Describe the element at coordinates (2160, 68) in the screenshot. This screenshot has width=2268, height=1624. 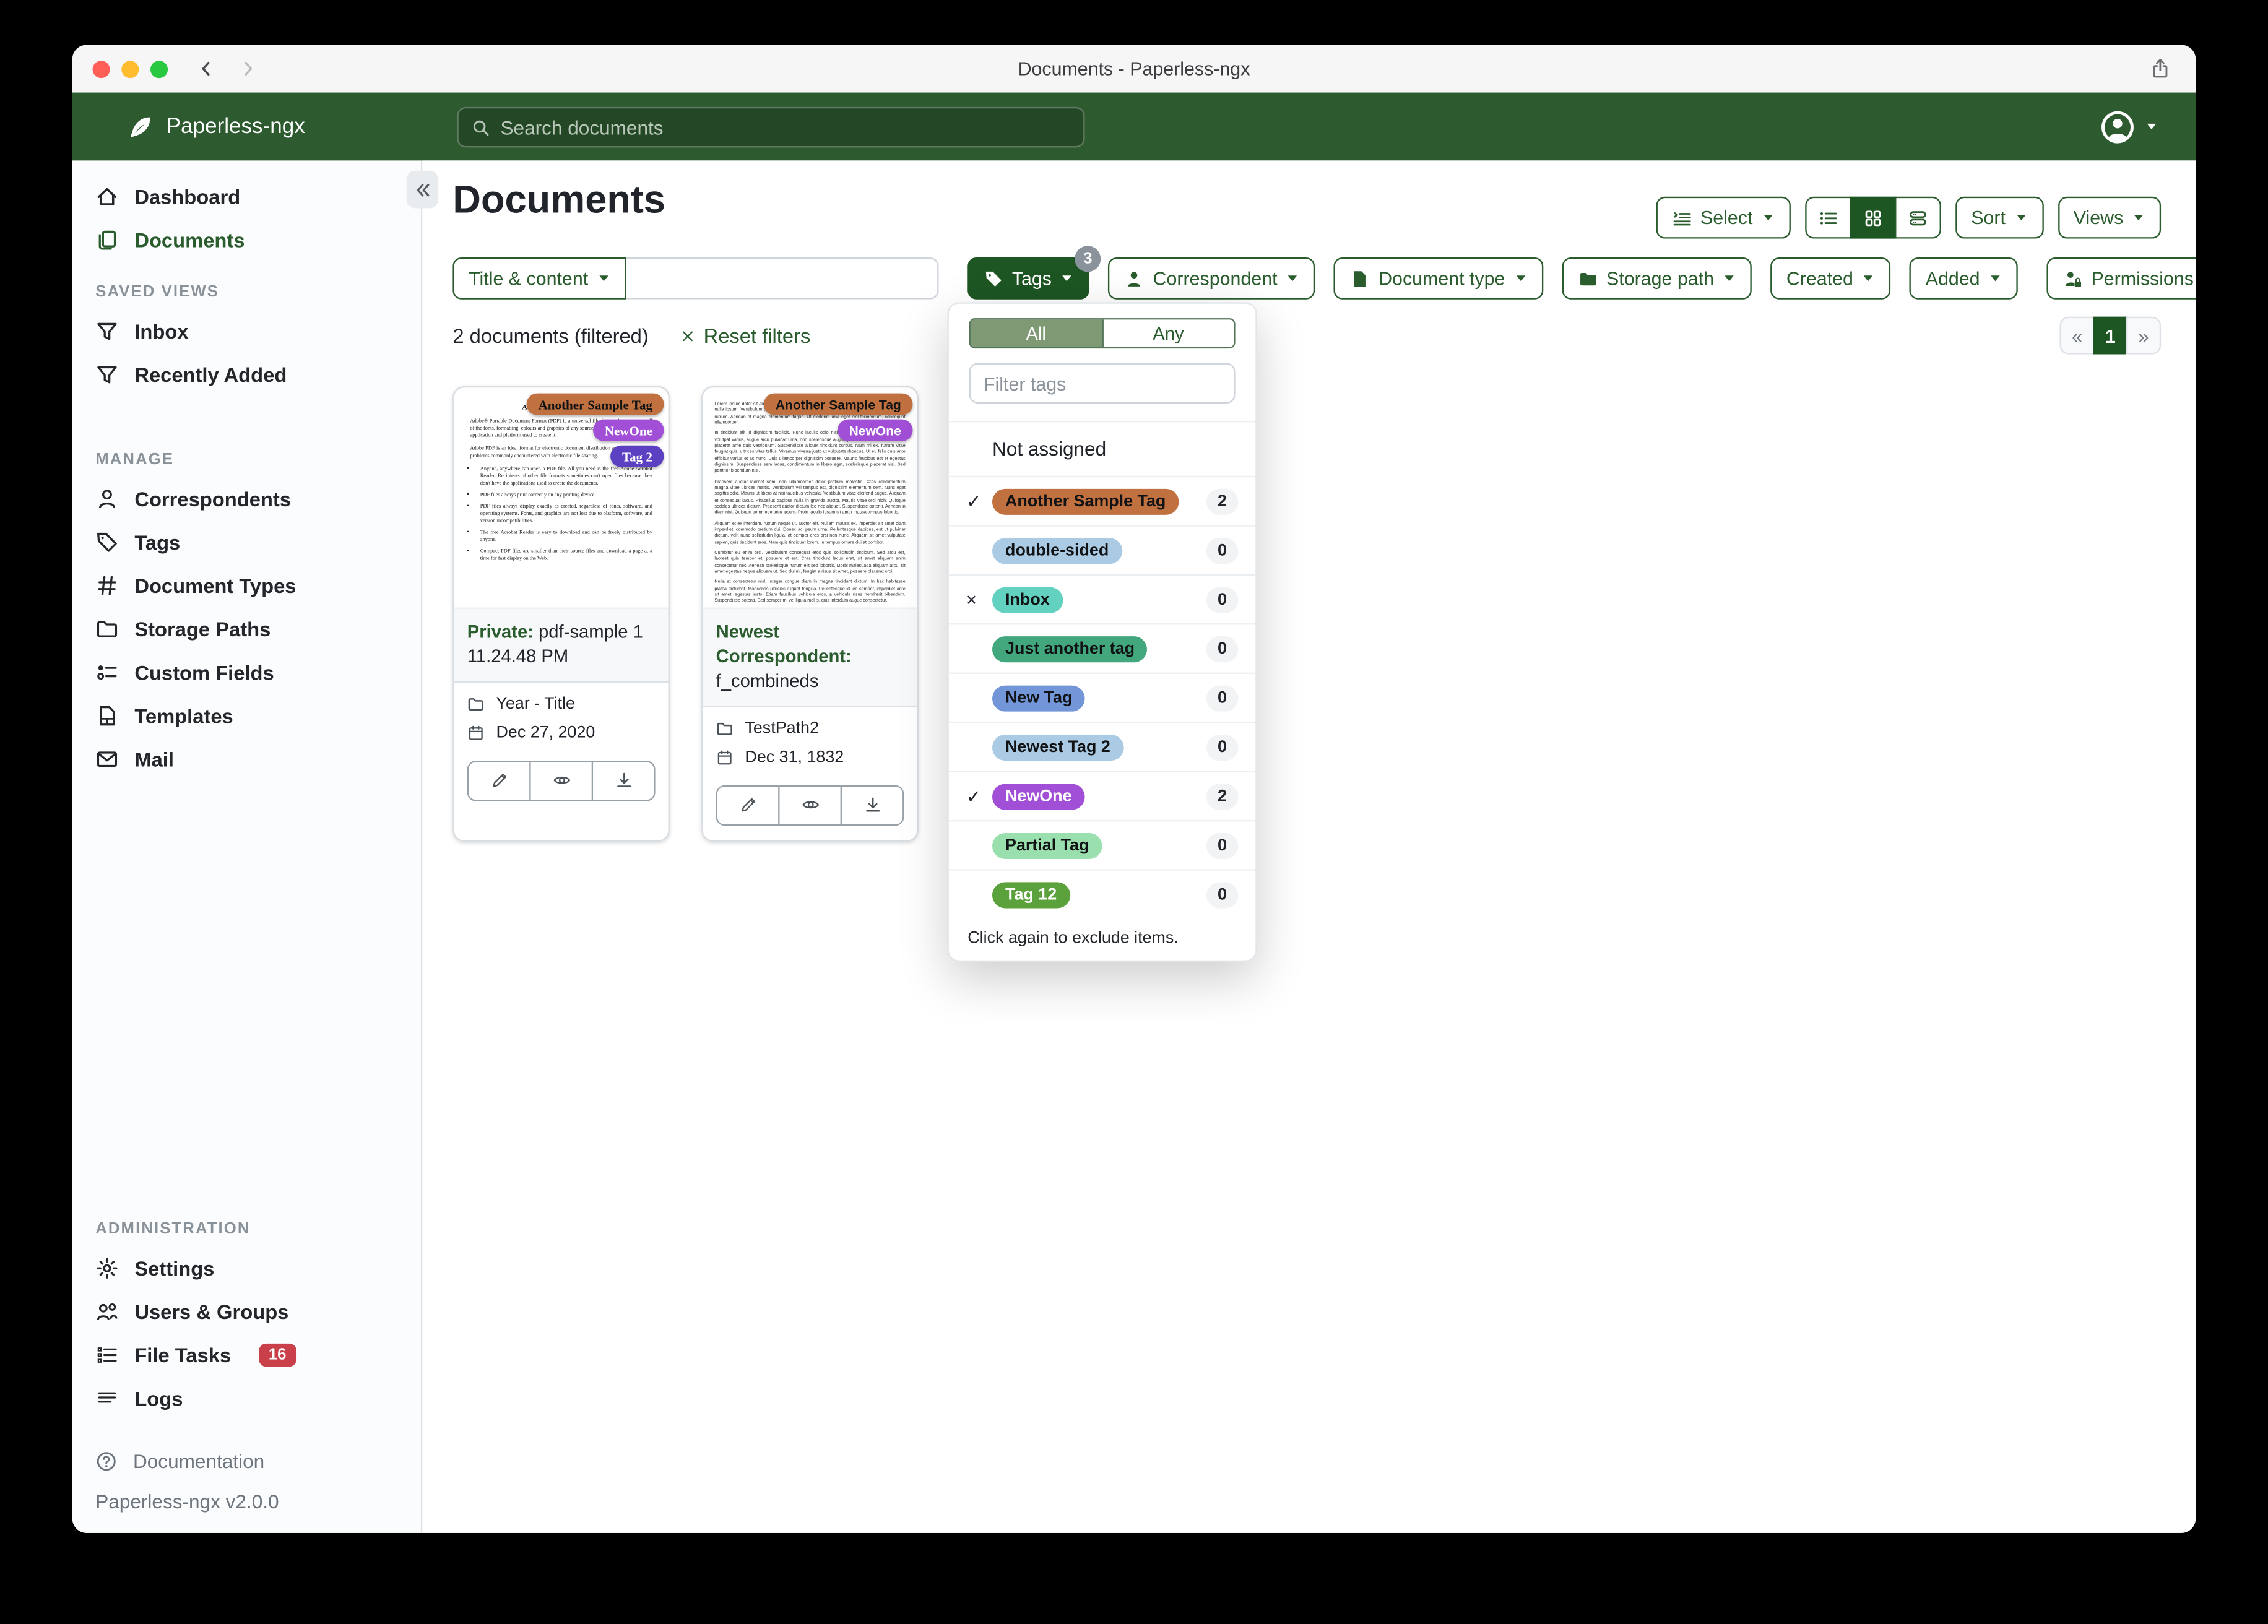
I see `share-icon` at that location.